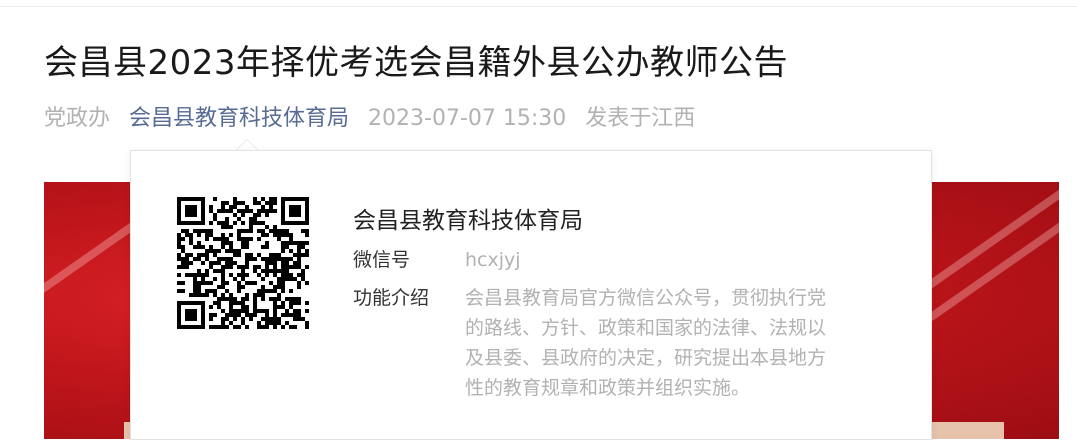 Image resolution: width=1077 pixels, height=440 pixels. What do you see at coordinates (646, 298) in the screenshot?
I see `intro-line: 会昌县教育局官方微信公众号，贯彻执行党` at bounding box center [646, 298].